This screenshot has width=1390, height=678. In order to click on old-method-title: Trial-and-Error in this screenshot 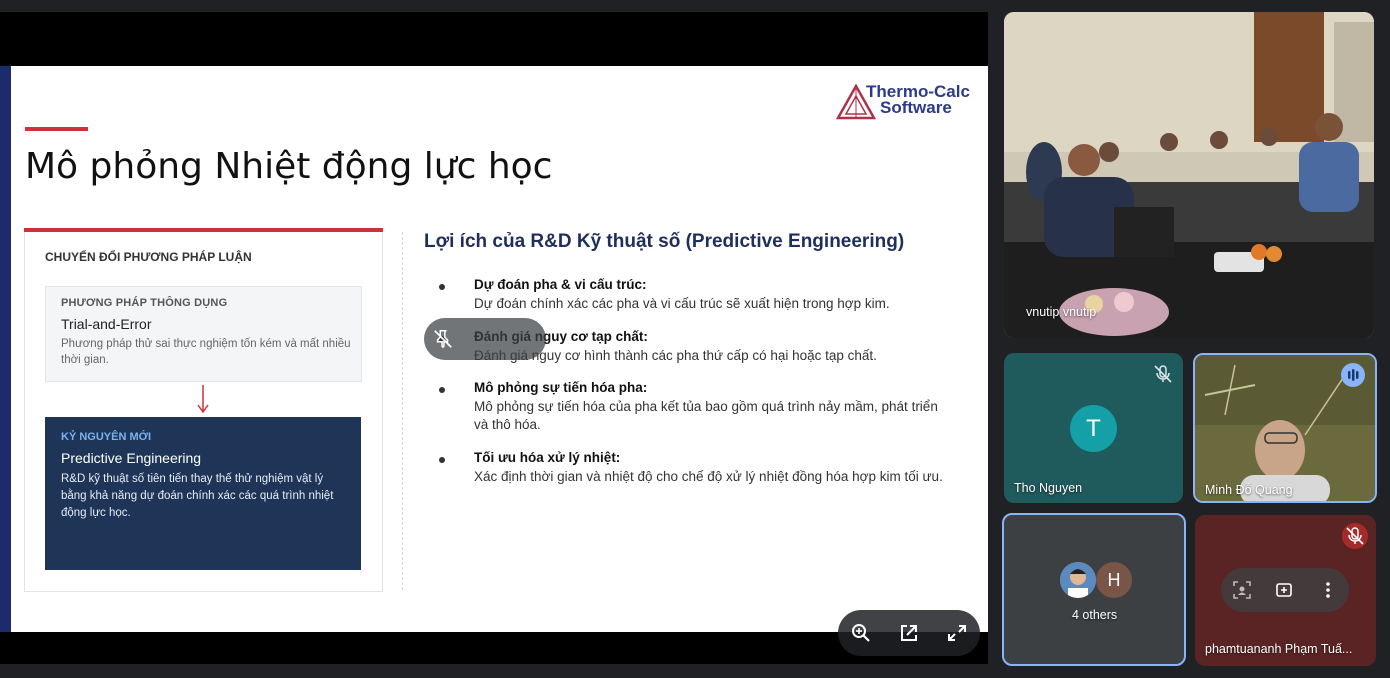, I will do `click(106, 324)`.